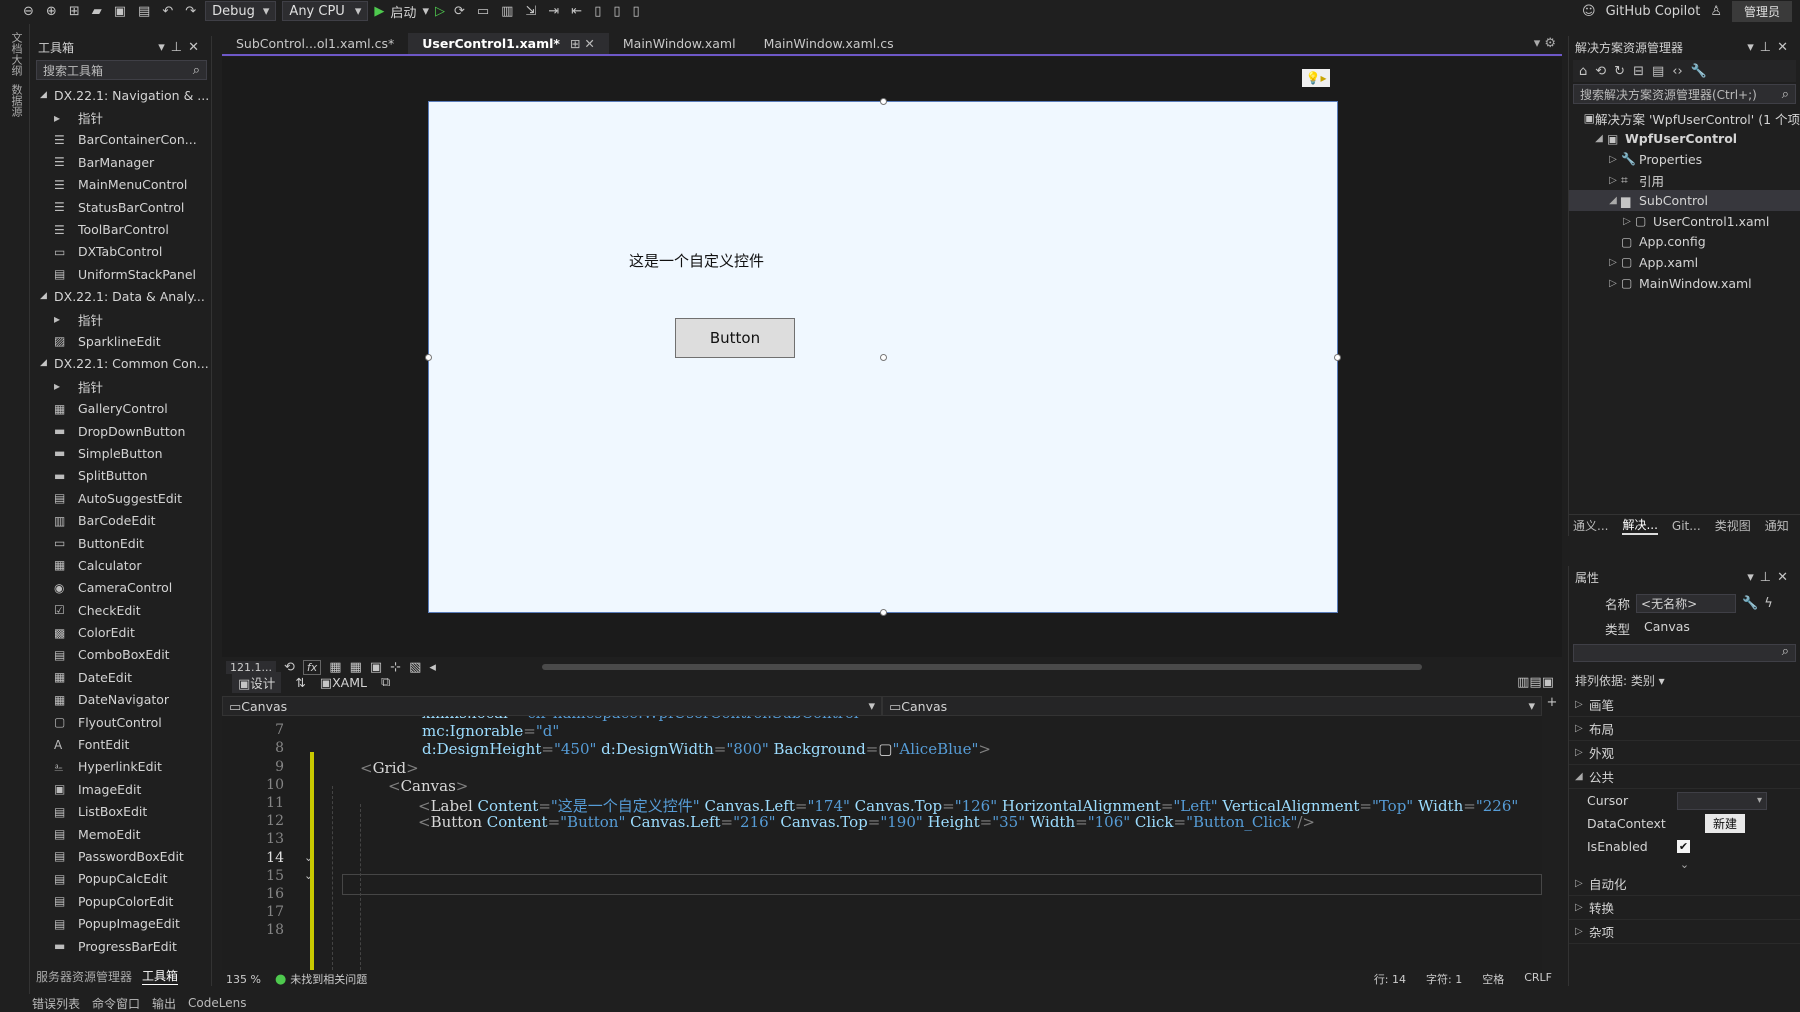 This screenshot has width=1800, height=1012. I want to click on tab-document: MainWindow.xaml.cs, so click(829, 43).